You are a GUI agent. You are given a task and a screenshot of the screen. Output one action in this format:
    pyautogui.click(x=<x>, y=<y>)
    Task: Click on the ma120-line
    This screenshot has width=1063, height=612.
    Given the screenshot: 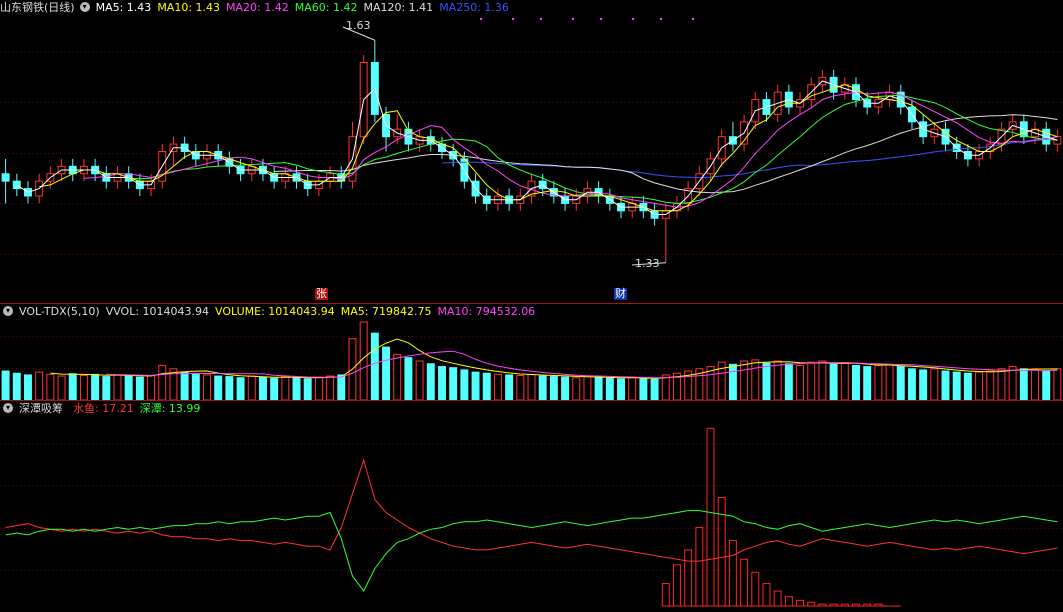 What is the action you would take?
    pyautogui.click(x=666, y=154)
    